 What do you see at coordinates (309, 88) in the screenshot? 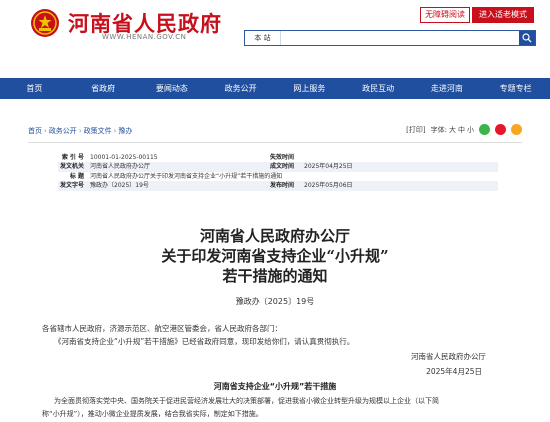
I see `nav-item-online-service: 网上服务` at bounding box center [309, 88].